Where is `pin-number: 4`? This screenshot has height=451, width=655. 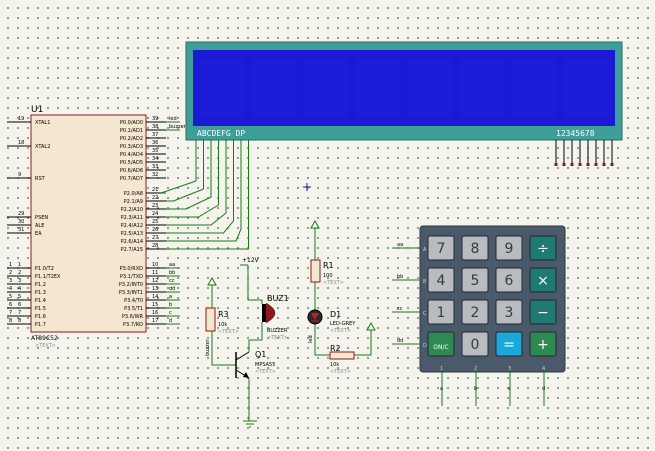 pin-number: 4 is located at coordinates (19, 289).